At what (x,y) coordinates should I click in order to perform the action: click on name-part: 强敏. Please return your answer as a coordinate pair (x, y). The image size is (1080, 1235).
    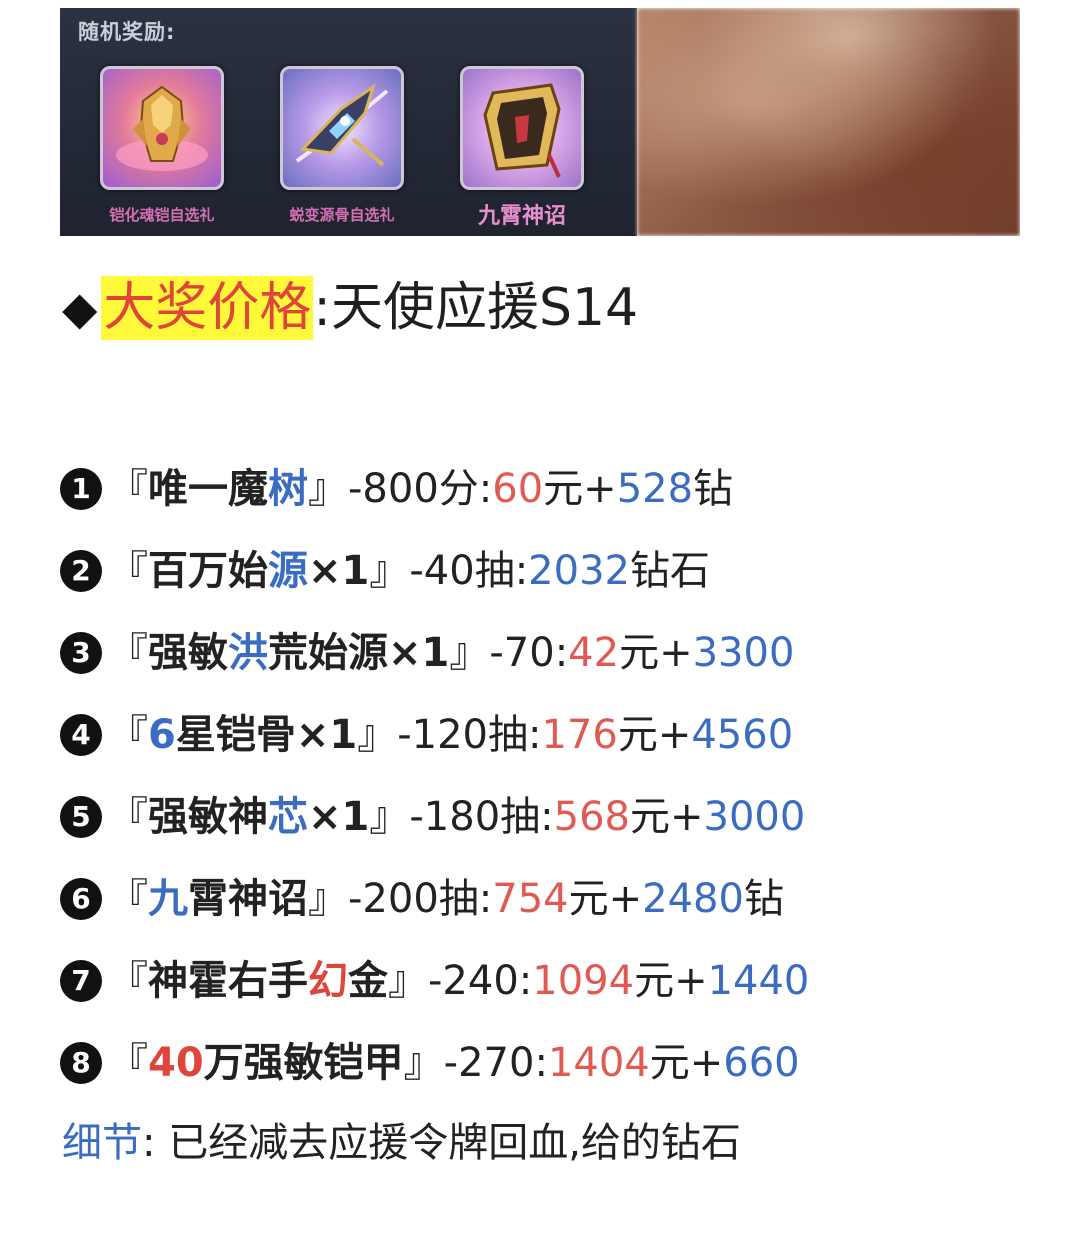
    Looking at the image, I should click on (188, 653).